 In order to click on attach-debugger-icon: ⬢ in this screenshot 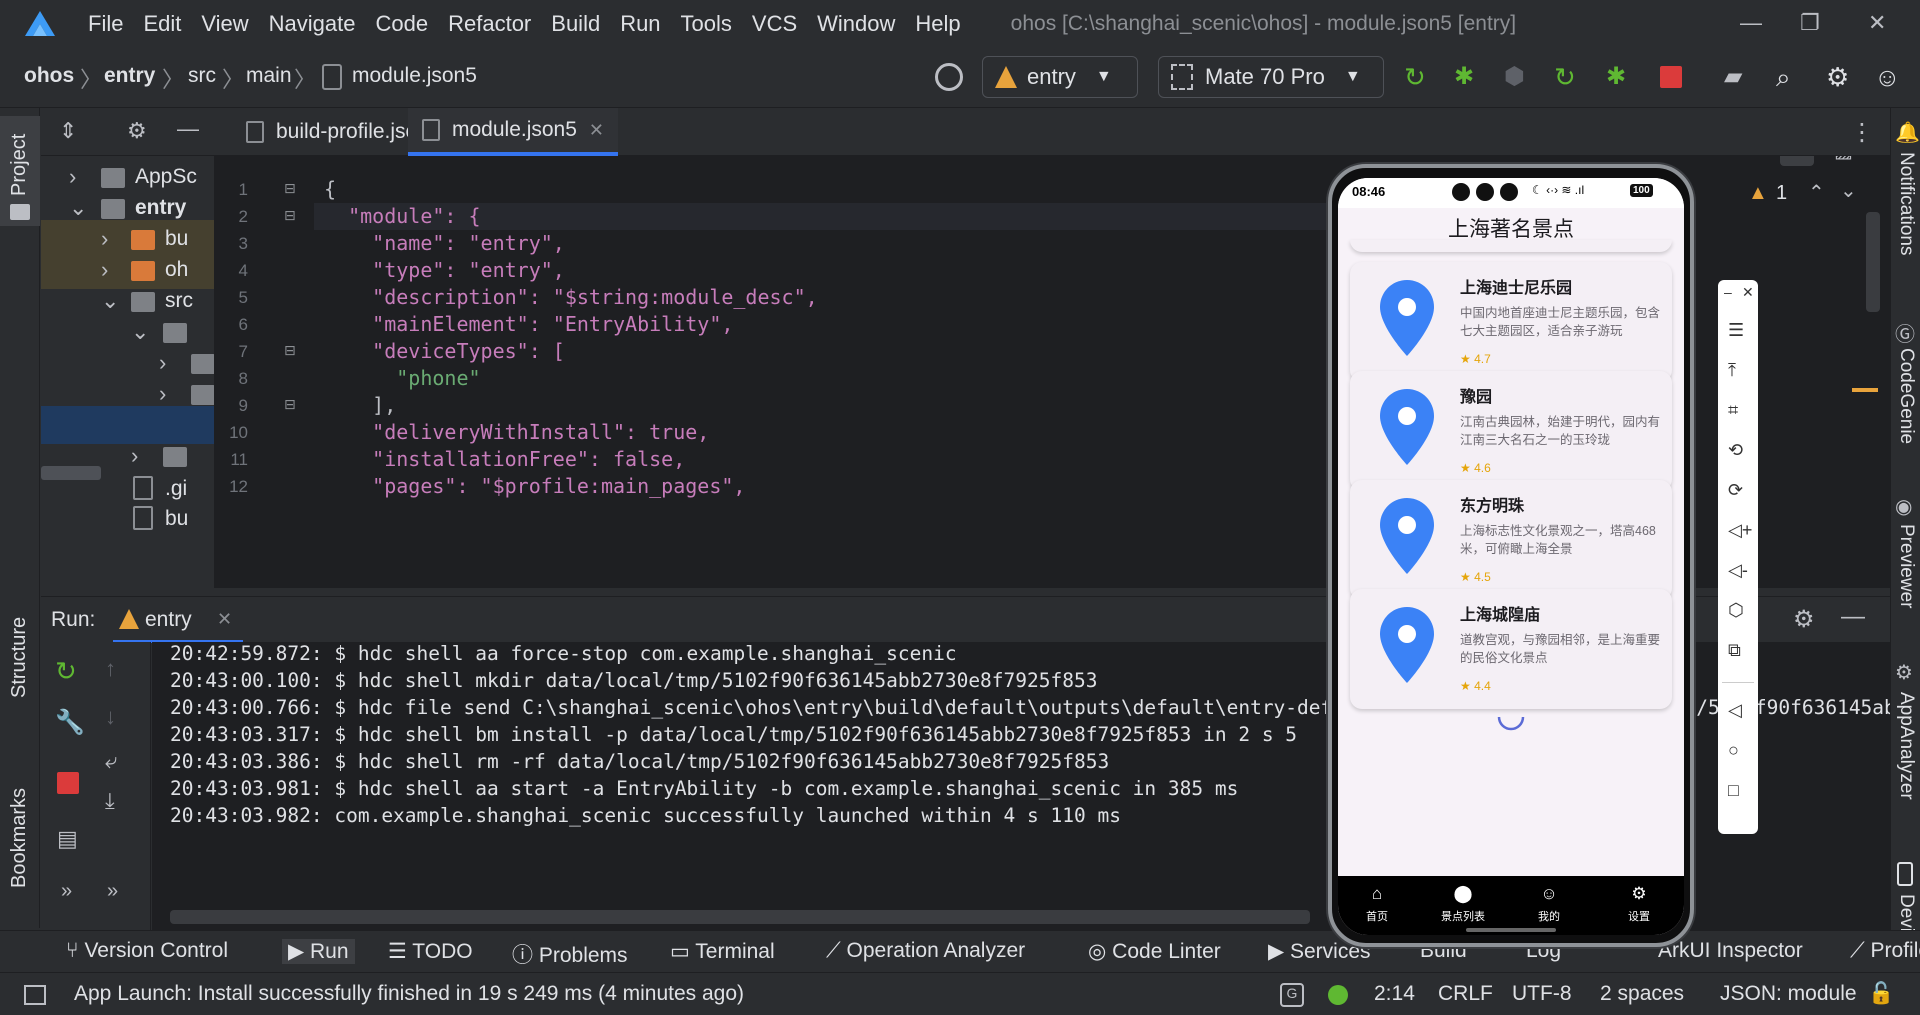, I will do `click(1519, 77)`.